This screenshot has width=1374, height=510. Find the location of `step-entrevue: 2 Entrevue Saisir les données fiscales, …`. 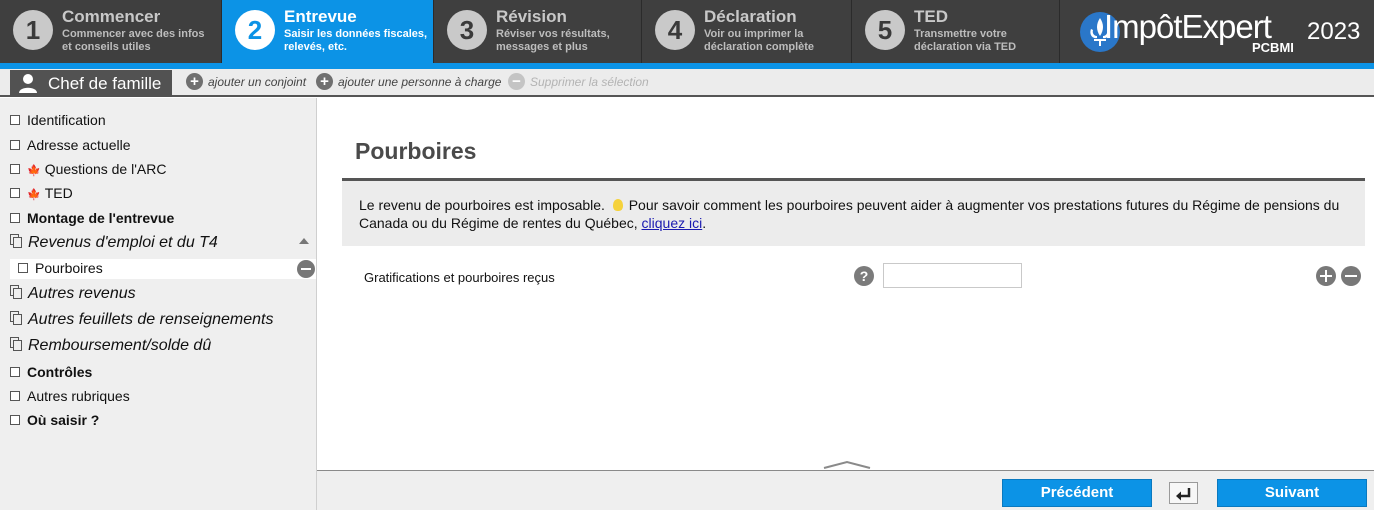

step-entrevue: 2 Entrevue Saisir les données fiscales, … is located at coordinates (328, 31).